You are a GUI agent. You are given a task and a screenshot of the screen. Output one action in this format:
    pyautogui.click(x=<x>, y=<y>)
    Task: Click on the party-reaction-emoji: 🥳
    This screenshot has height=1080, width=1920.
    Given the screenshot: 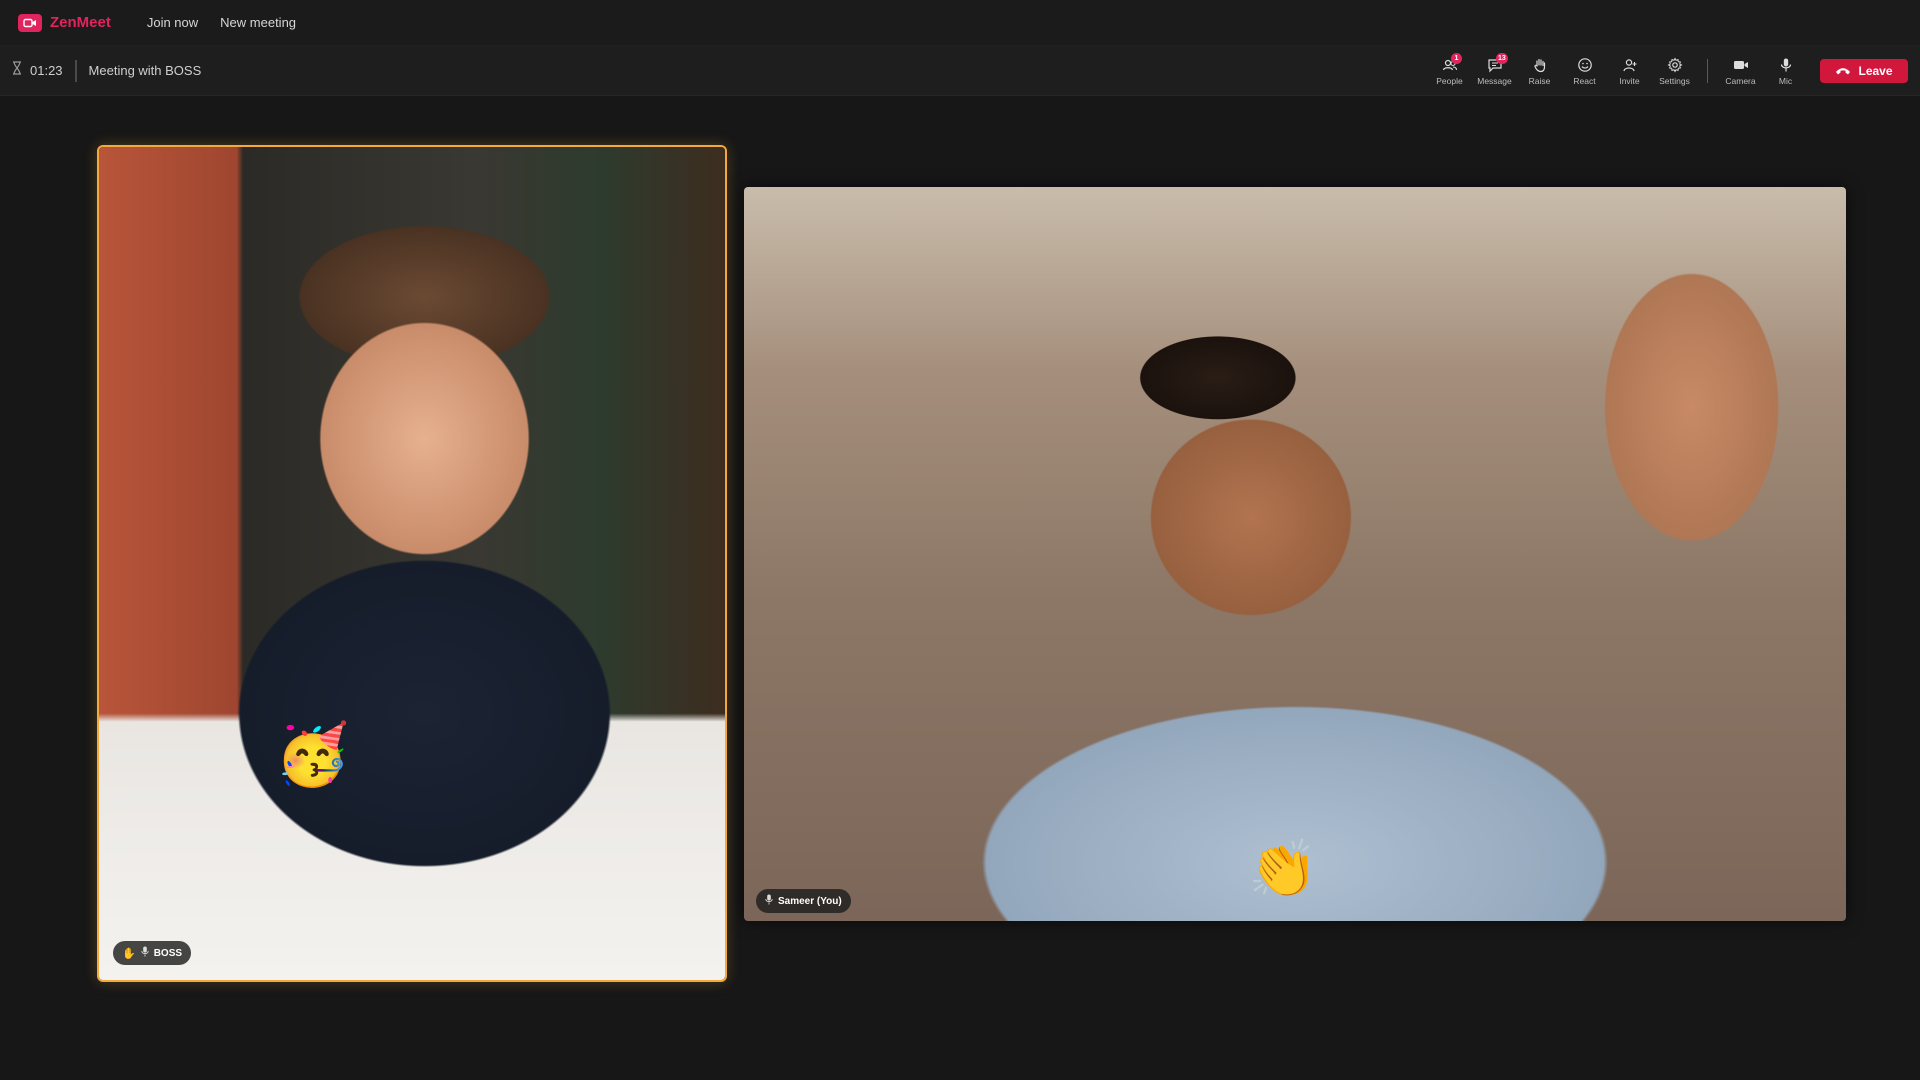 What is the action you would take?
    pyautogui.click(x=312, y=755)
    